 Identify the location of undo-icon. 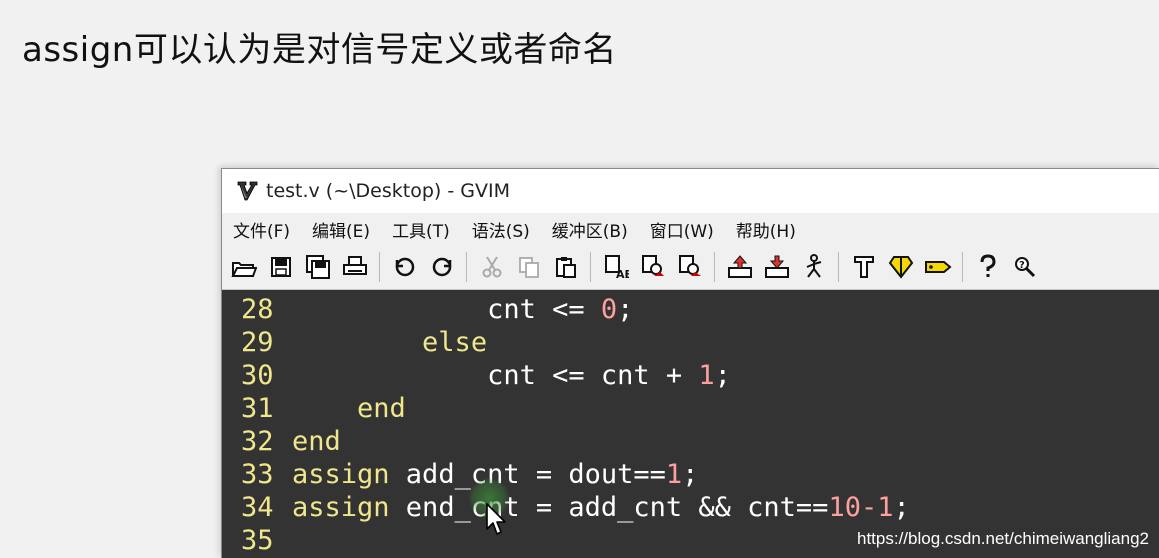
(404, 267).